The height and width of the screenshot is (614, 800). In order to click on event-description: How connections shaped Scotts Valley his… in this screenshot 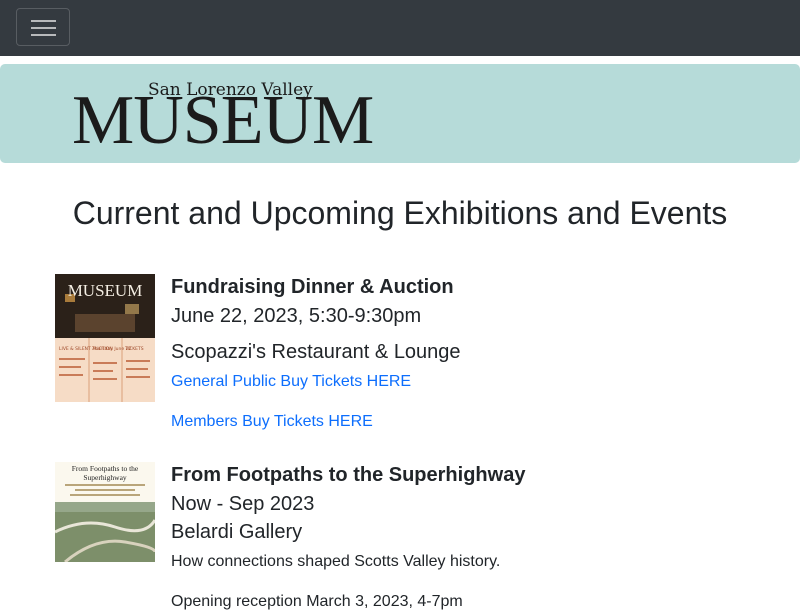, I will do `click(336, 561)`.